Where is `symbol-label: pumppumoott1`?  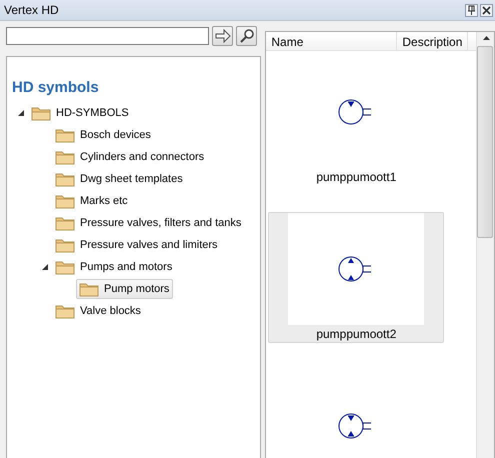 symbol-label: pumppumoott1 is located at coordinates (356, 177).